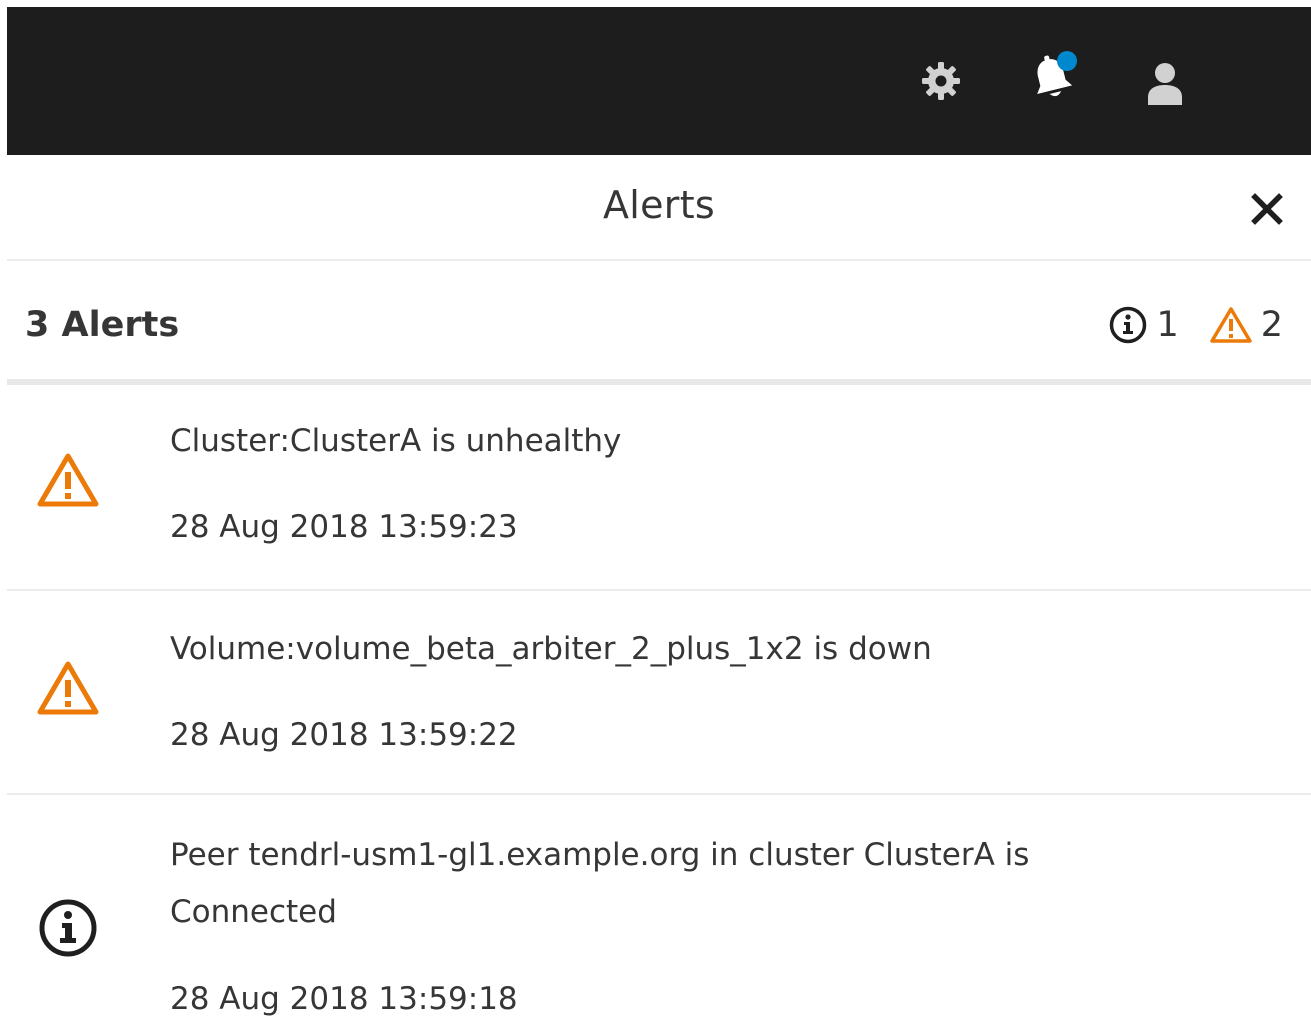 The image size is (1311, 1025). Describe the element at coordinates (1195, 325) in the screenshot. I see `severity-counts: 1 2` at that location.